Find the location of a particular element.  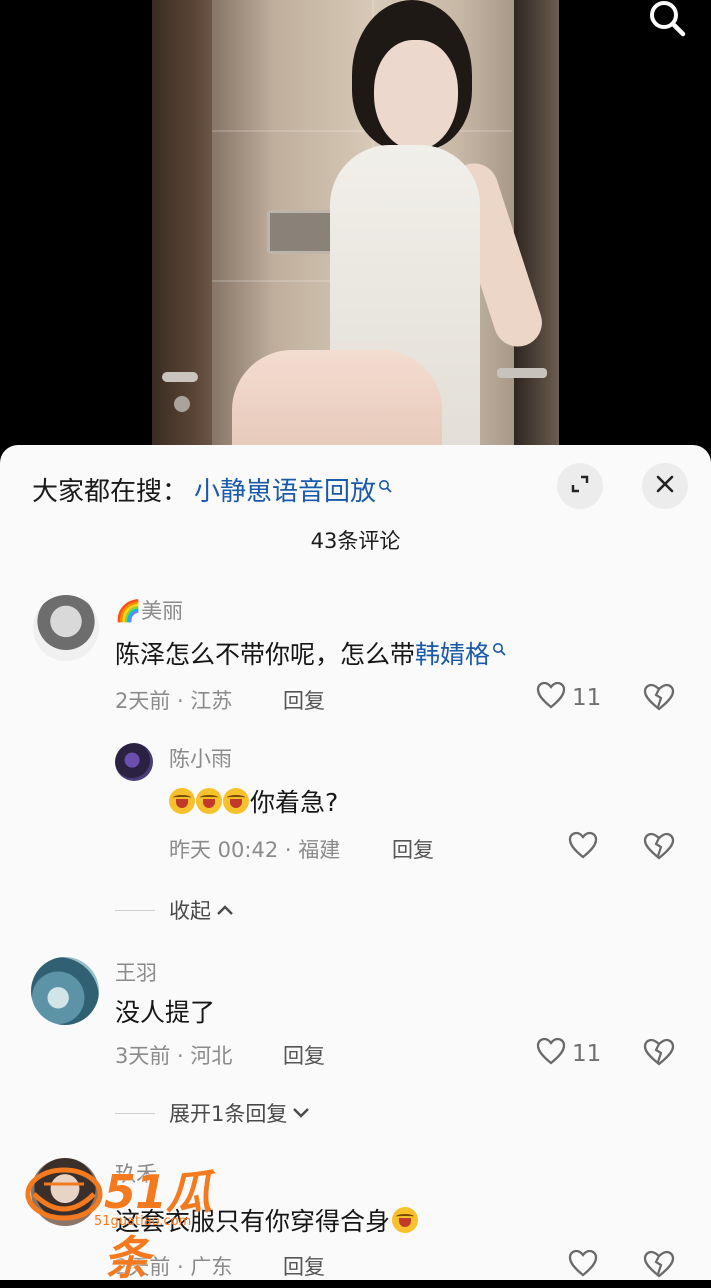

hot-search-term: 小静崽语音回放 is located at coordinates (285, 489).